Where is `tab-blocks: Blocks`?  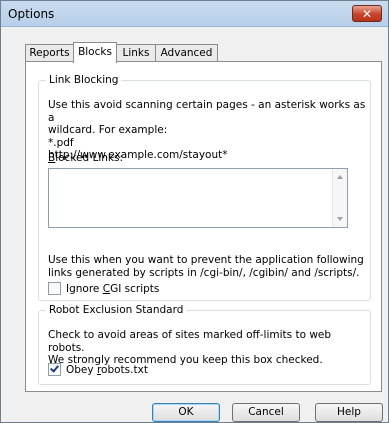 tab-blocks: Blocks is located at coordinates (95, 52).